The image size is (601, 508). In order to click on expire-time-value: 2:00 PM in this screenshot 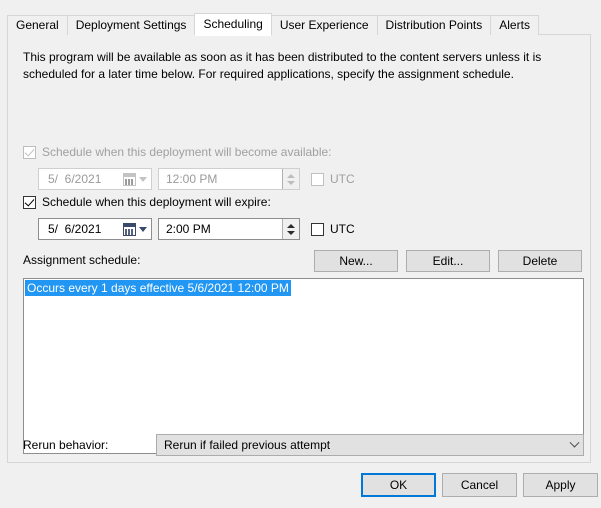, I will do `click(188, 229)`.